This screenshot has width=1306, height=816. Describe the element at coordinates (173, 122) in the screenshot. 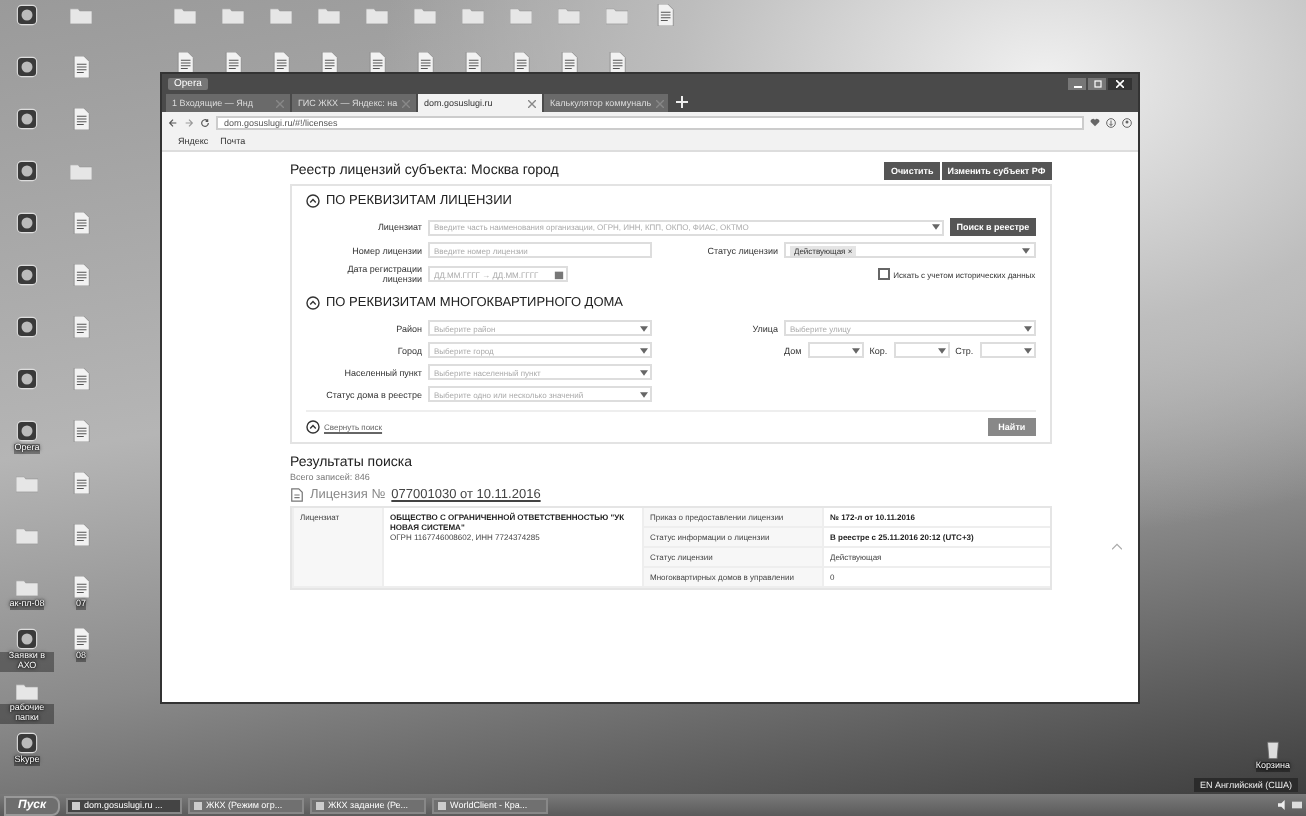

I see `back-icon` at that location.